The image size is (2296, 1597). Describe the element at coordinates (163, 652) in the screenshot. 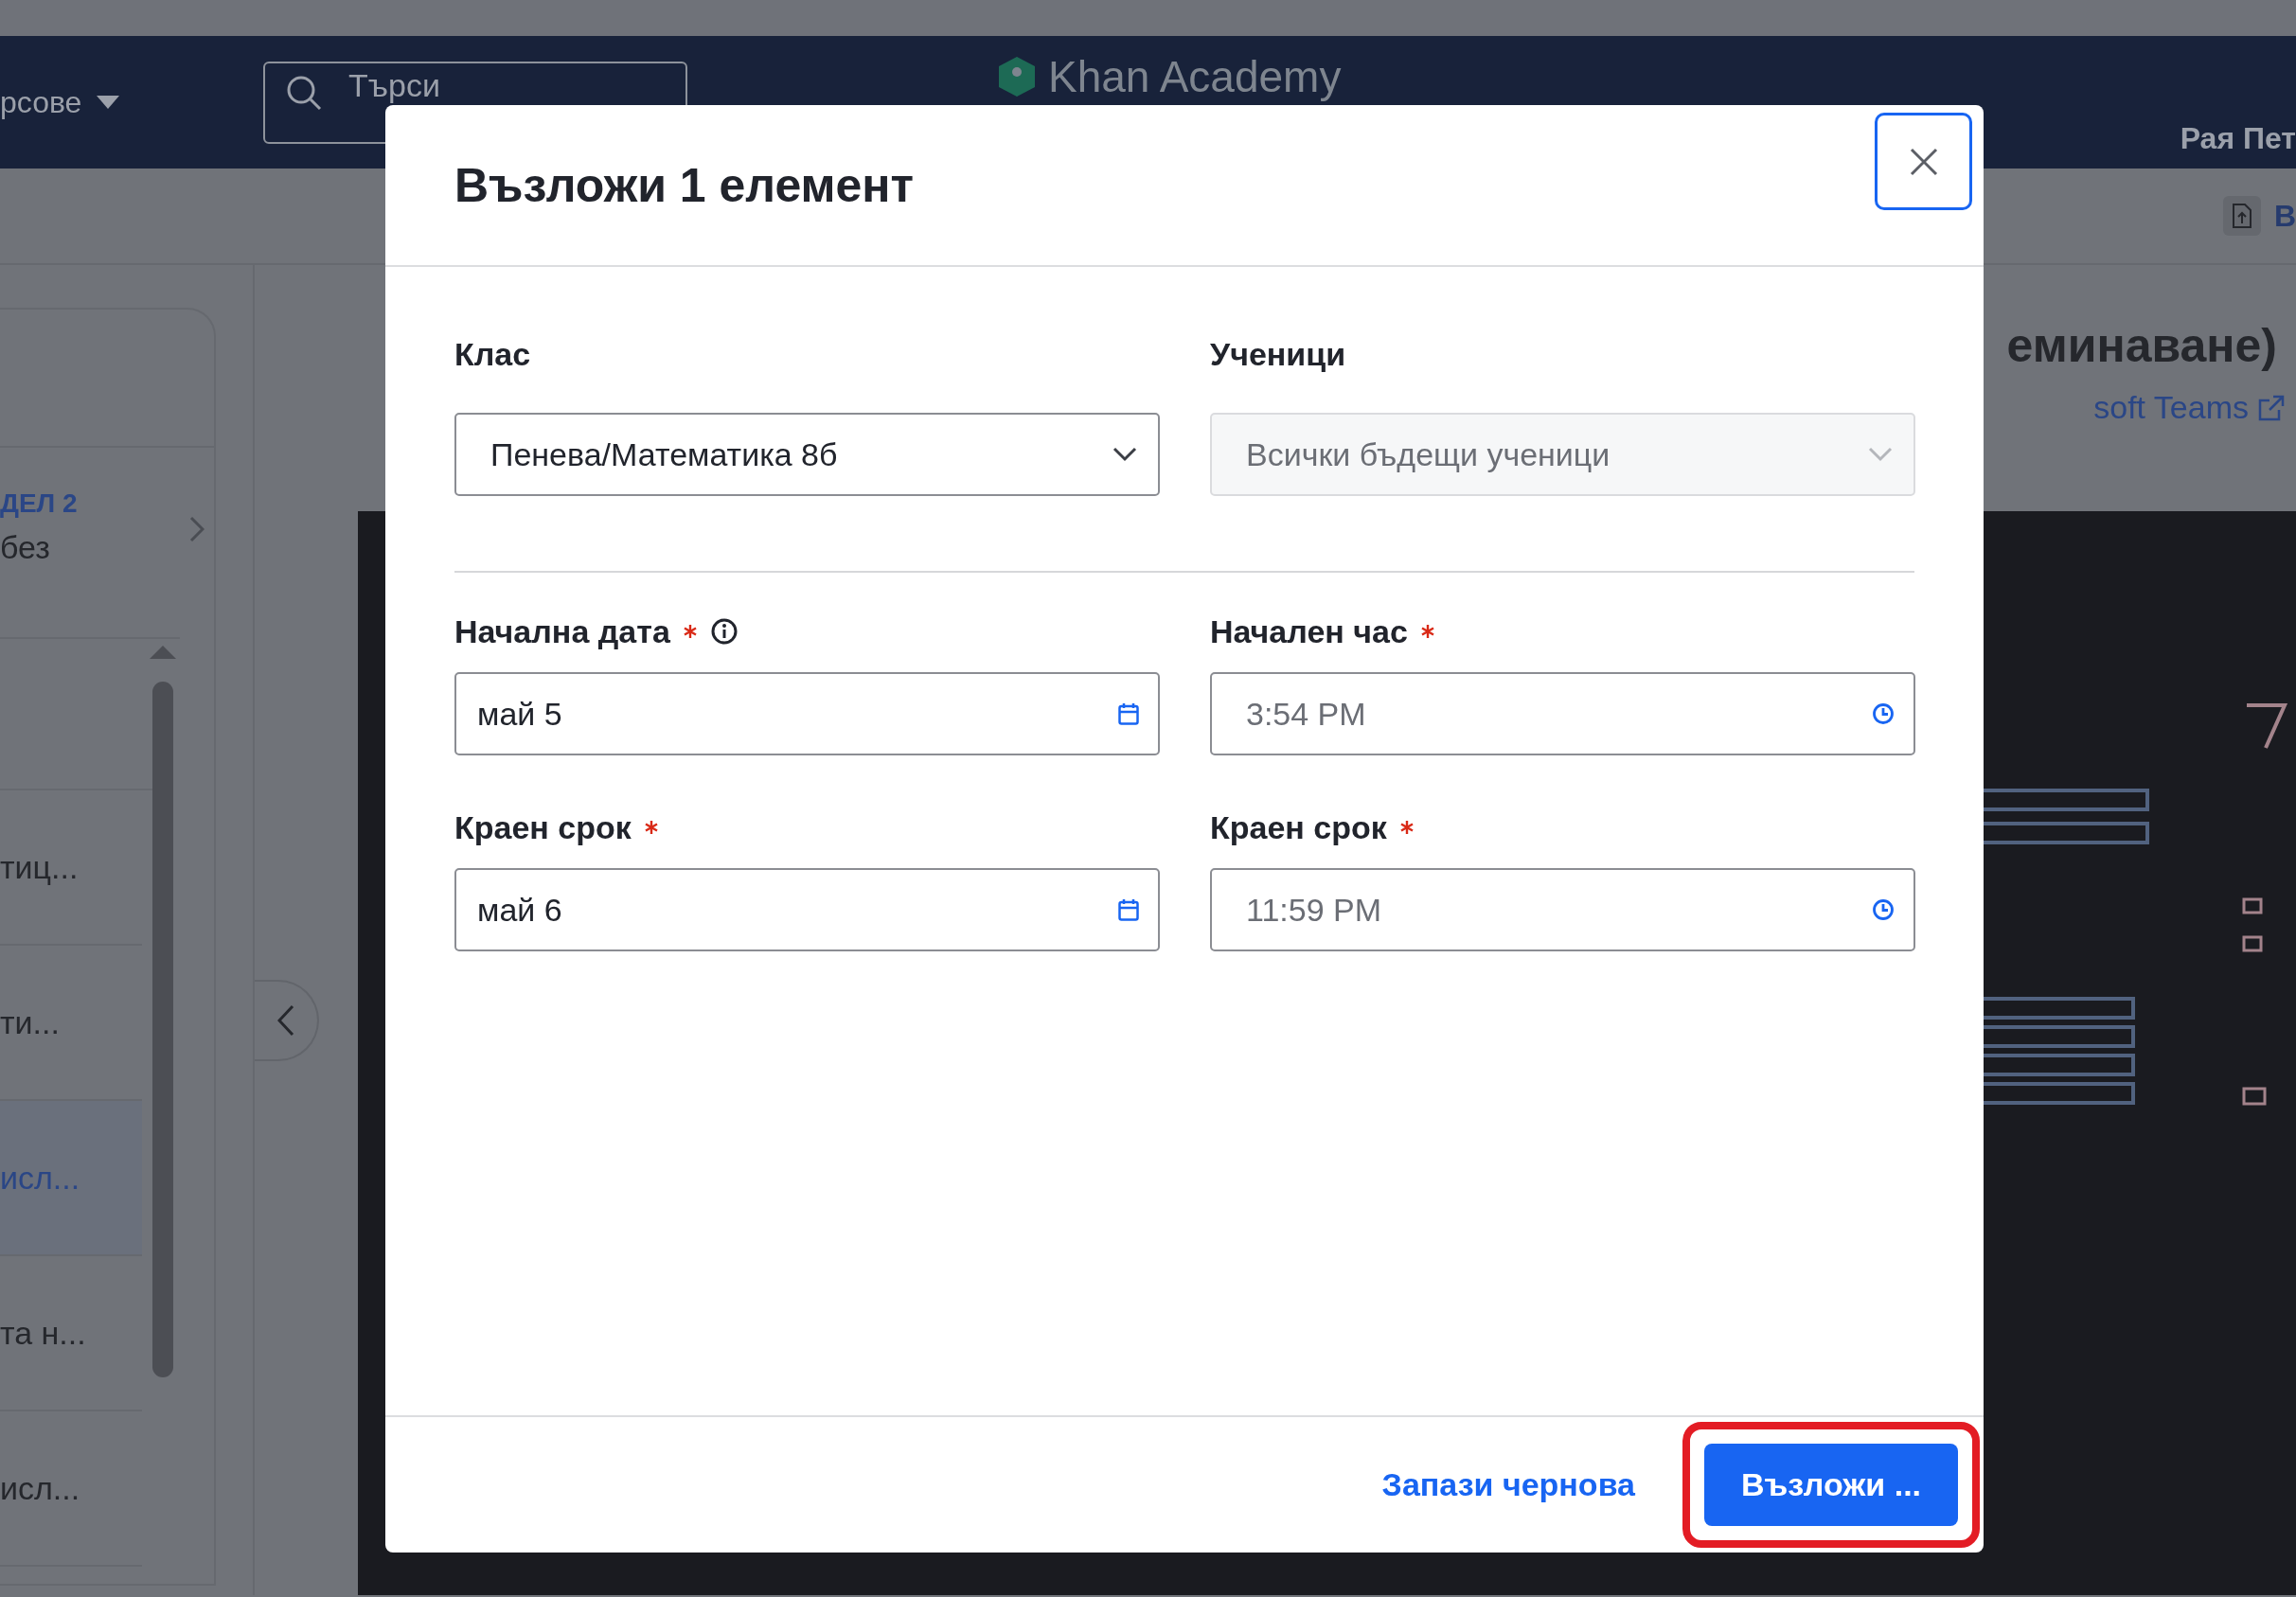

I see `scroll-up-icon` at that location.